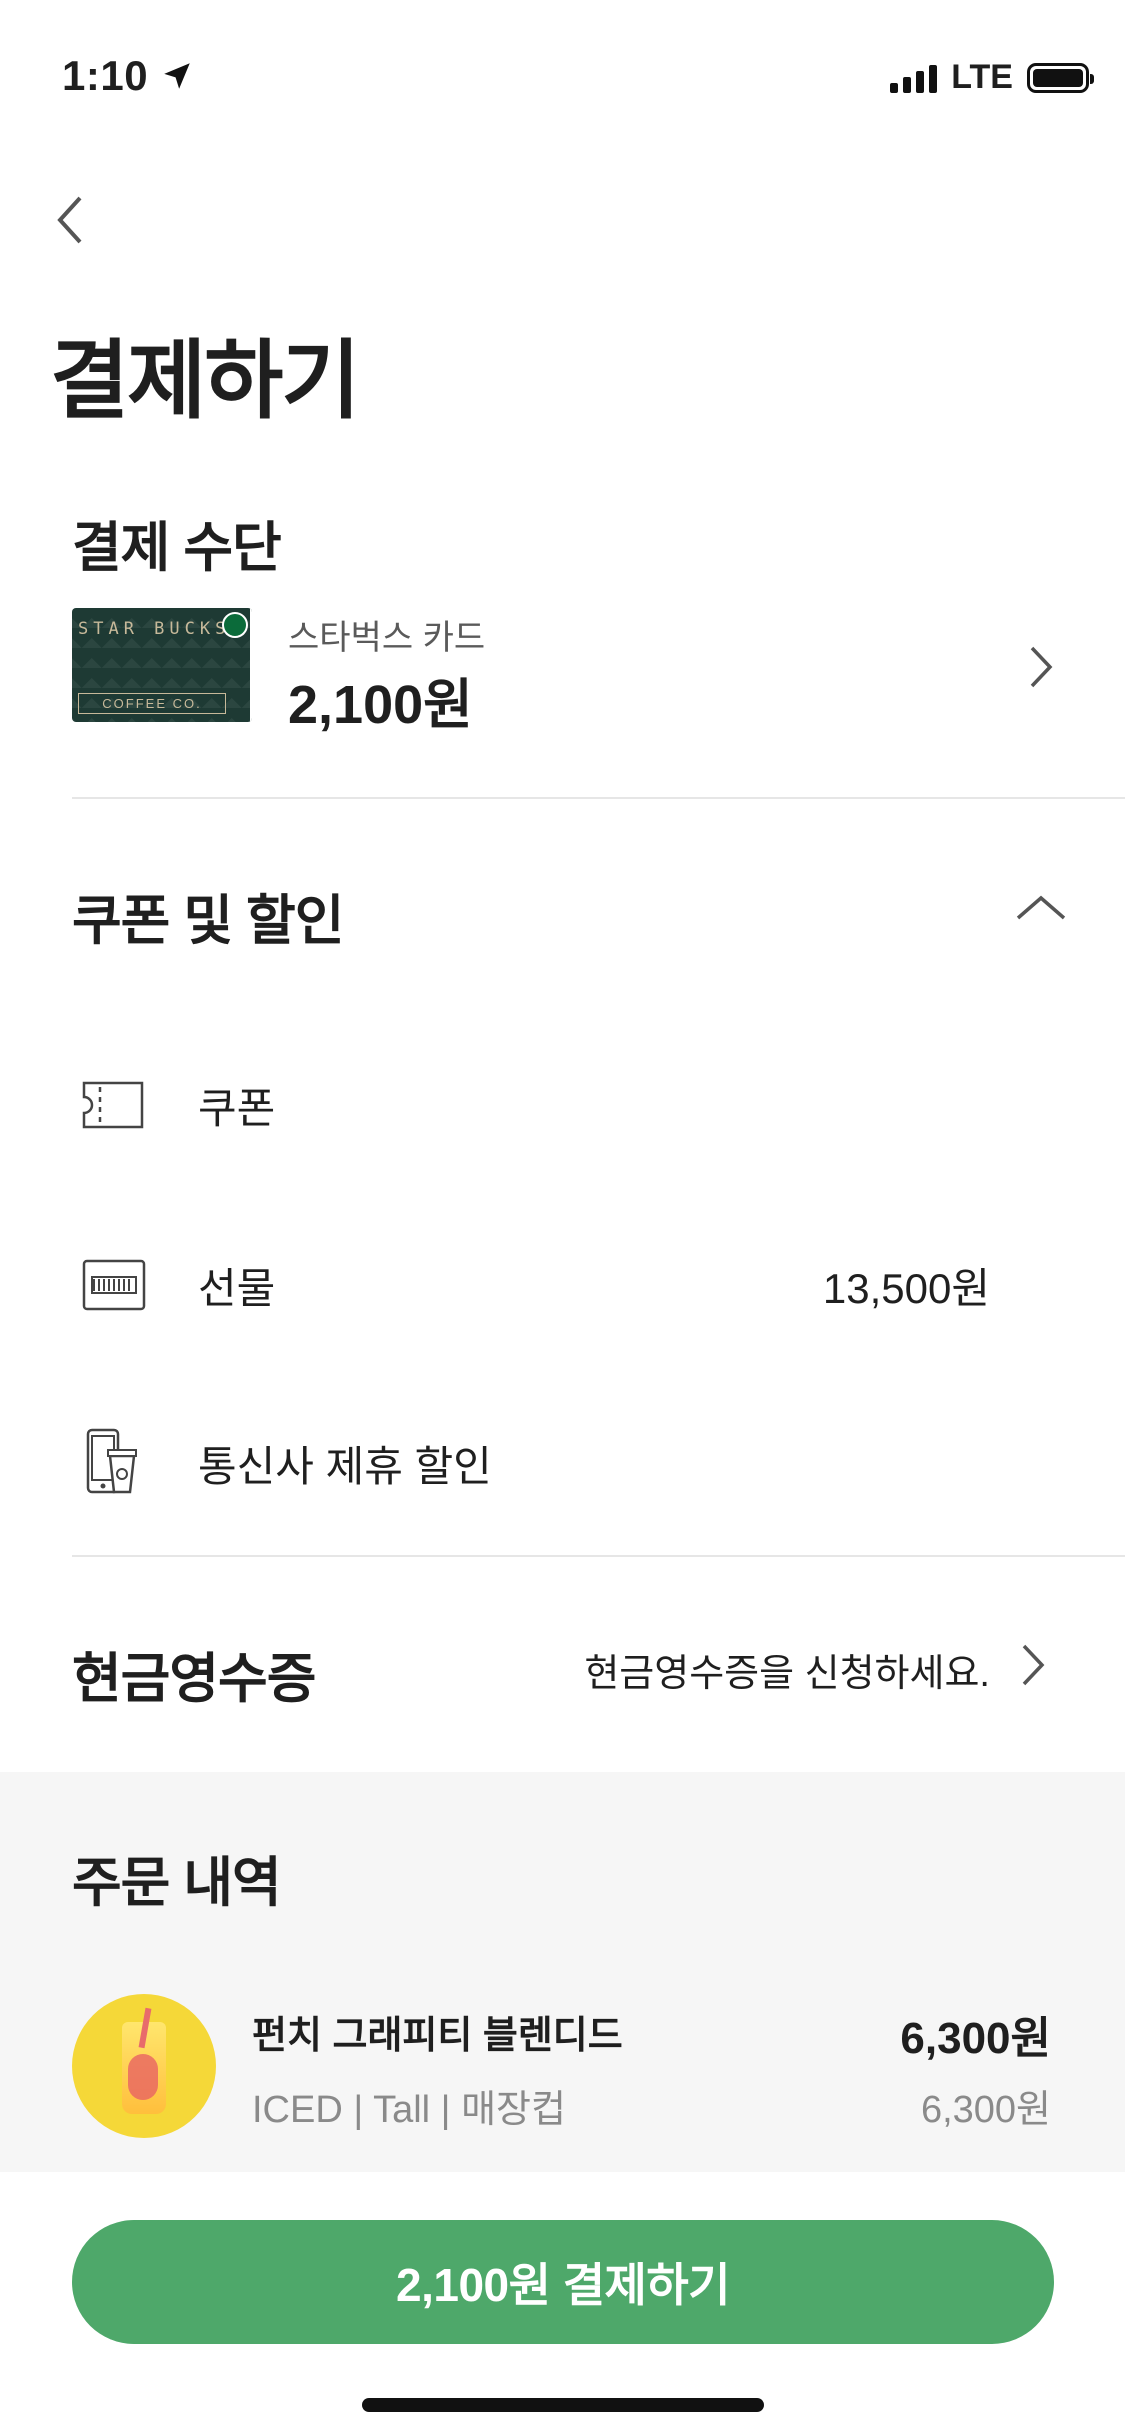  I want to click on status-bar-indicators: LTE, so click(992, 77).